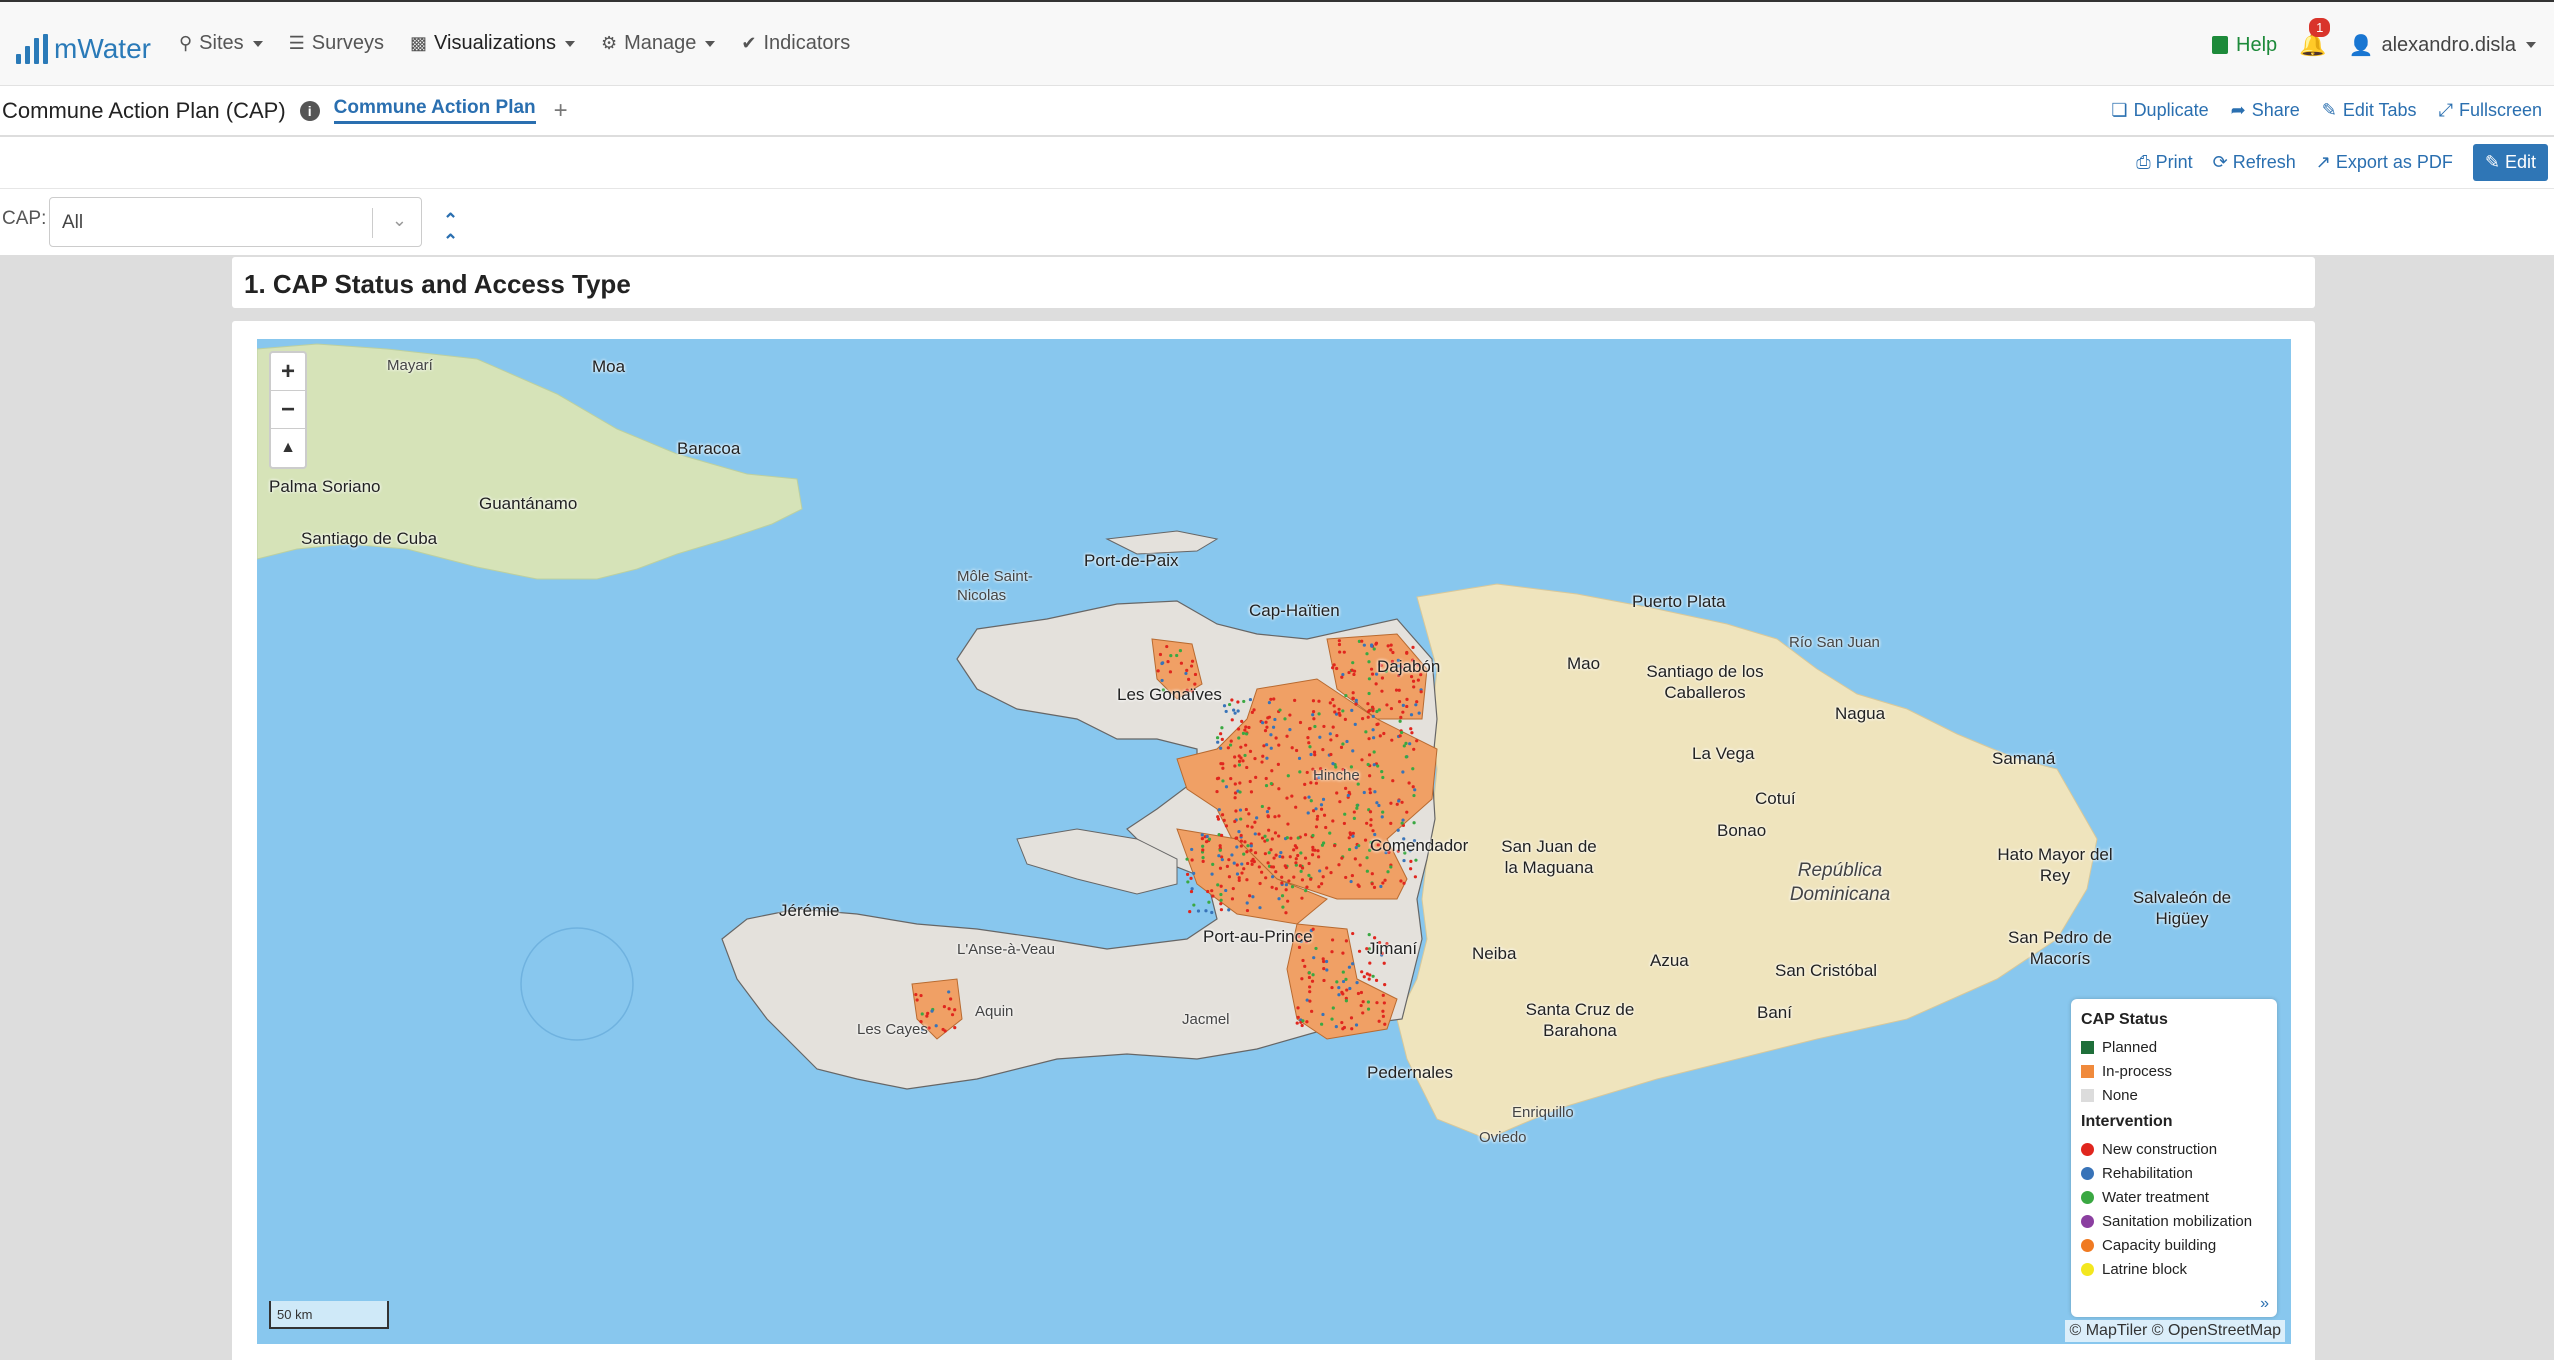 The image size is (2554, 1360). What do you see at coordinates (2510, 162) in the screenshot?
I see `edit-button: ✎ Edit` at bounding box center [2510, 162].